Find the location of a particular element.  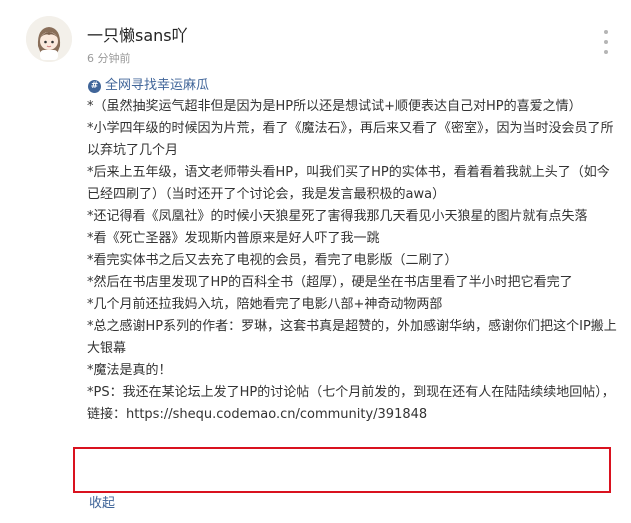

post-paragraph: *几个月前还拉我妈入坑，陪她看完了电影八部+神奇动物两部 is located at coordinates (265, 304).